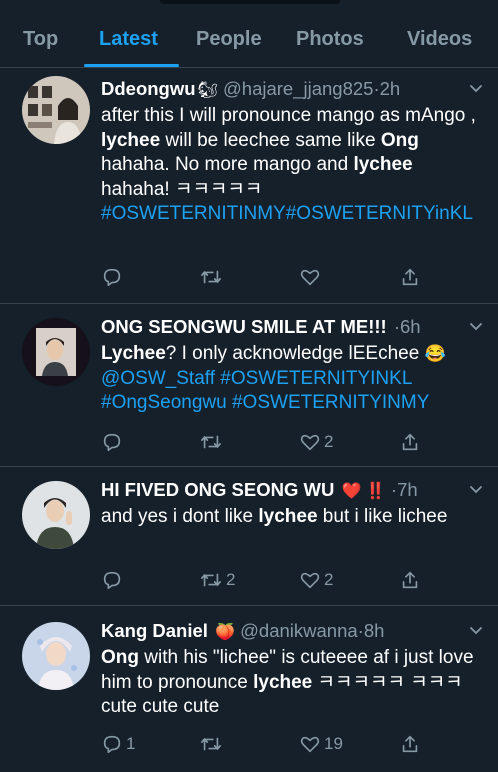  What do you see at coordinates (270, 140) in the screenshot?
I see `tweet-text-segment: will be leechee same like` at bounding box center [270, 140].